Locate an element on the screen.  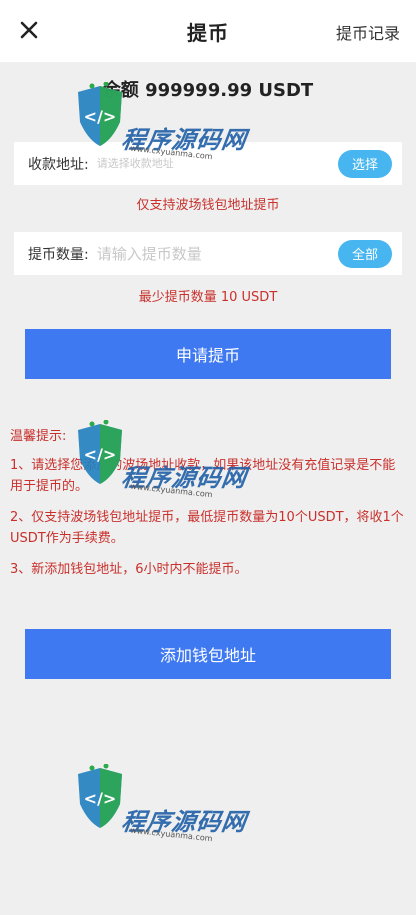
amount-label: 提币数量: is located at coordinates (58, 254).